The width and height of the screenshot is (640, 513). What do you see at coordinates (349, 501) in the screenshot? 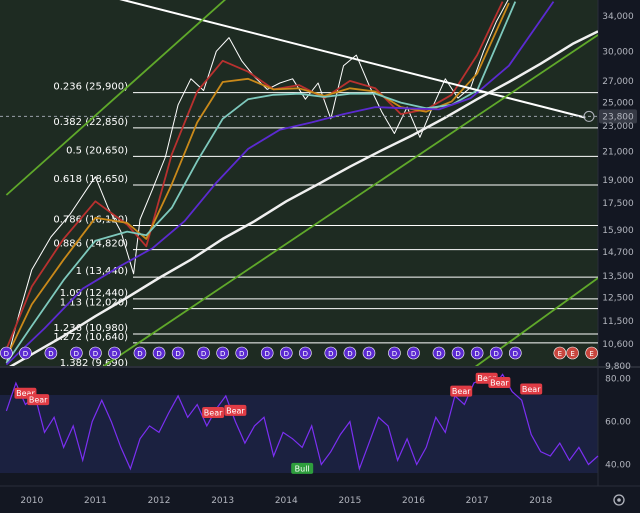
I see `time-tick: 2015` at bounding box center [349, 501].